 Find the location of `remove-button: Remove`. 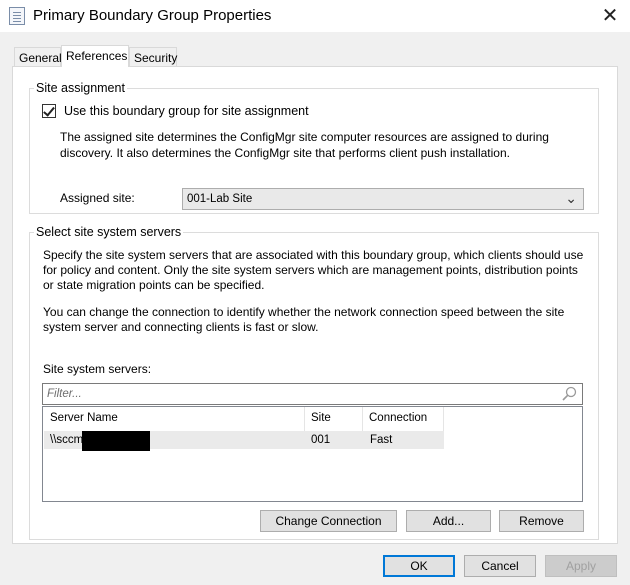

remove-button: Remove is located at coordinates (541, 521).